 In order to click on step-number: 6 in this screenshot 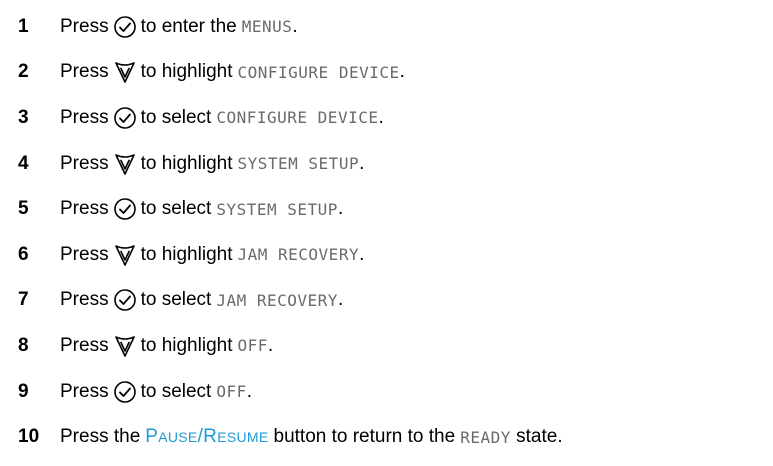, I will do `click(23, 254)`.